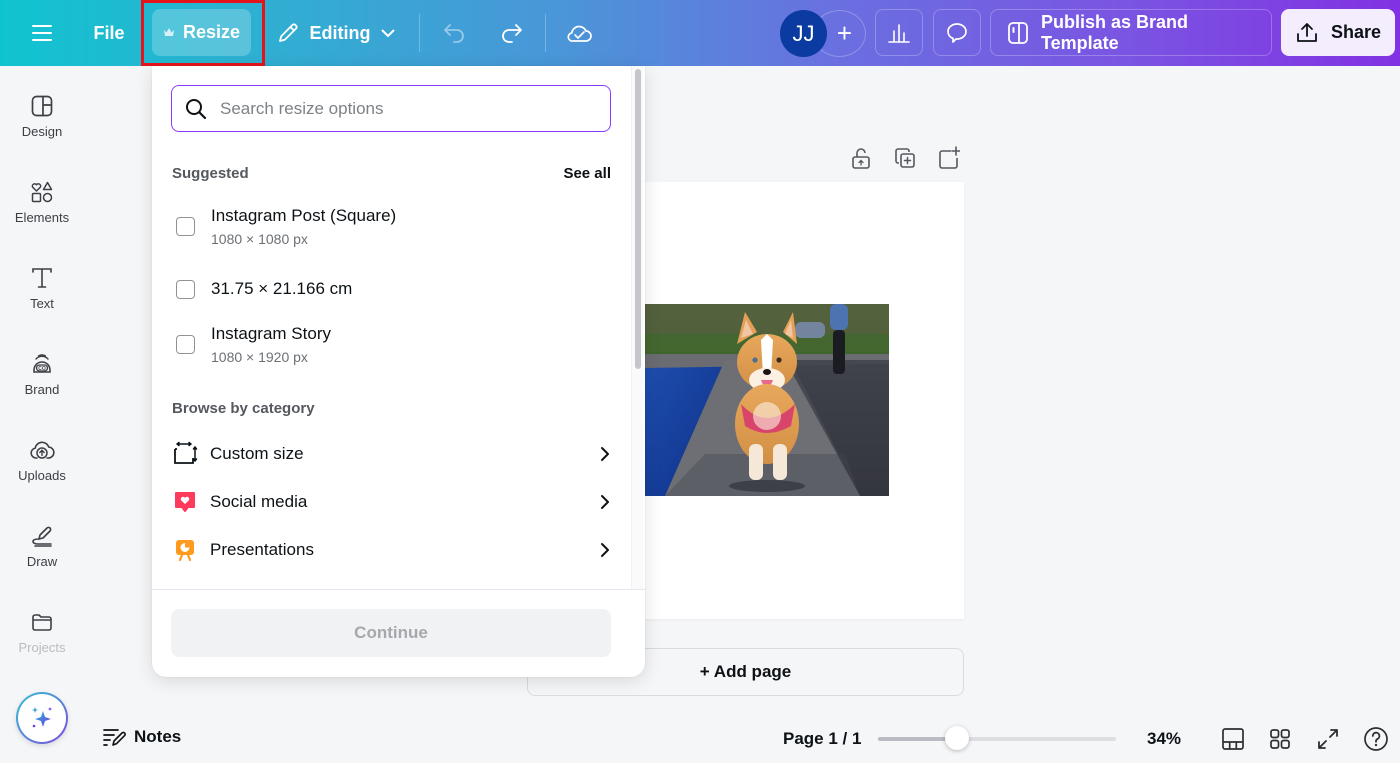 The height and width of the screenshot is (763, 1400). Describe the element at coordinates (203, 33) in the screenshot. I see `resize-highlight-box` at that location.